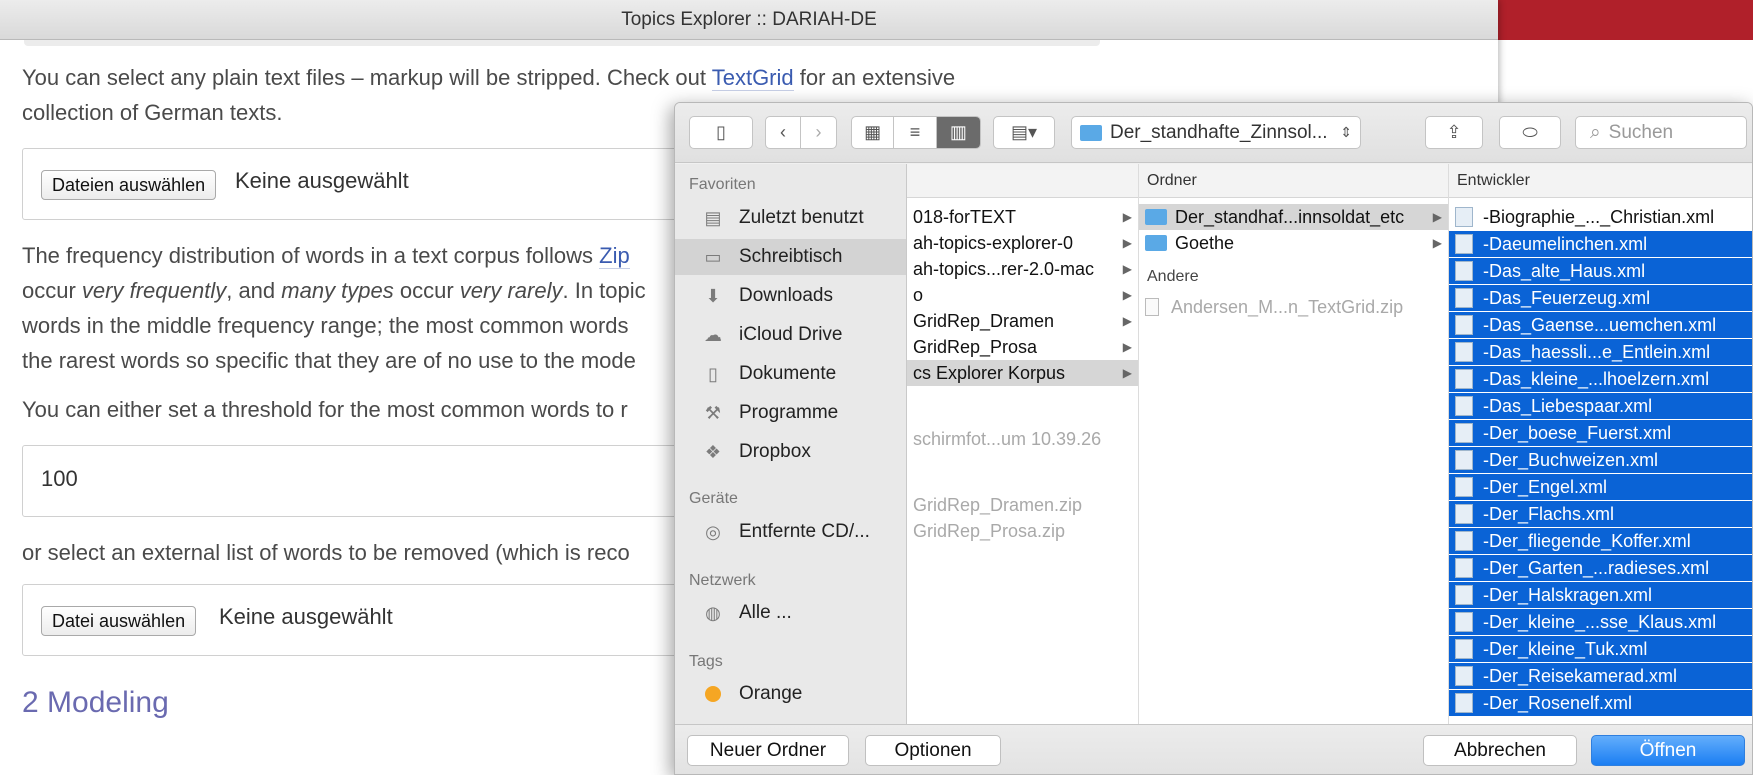  I want to click on file-item-selected: -Der_Halskragen.xml, so click(1600, 595).